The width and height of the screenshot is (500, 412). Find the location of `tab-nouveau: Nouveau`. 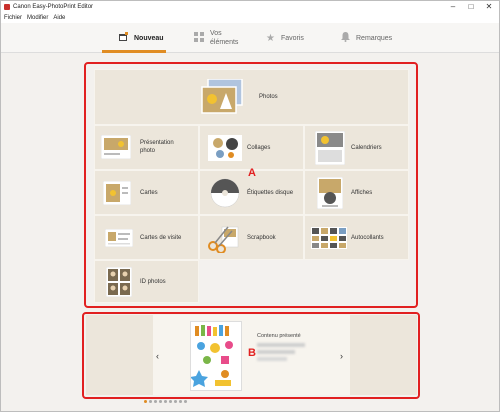

tab-nouveau: Nouveau is located at coordinates (134, 38).